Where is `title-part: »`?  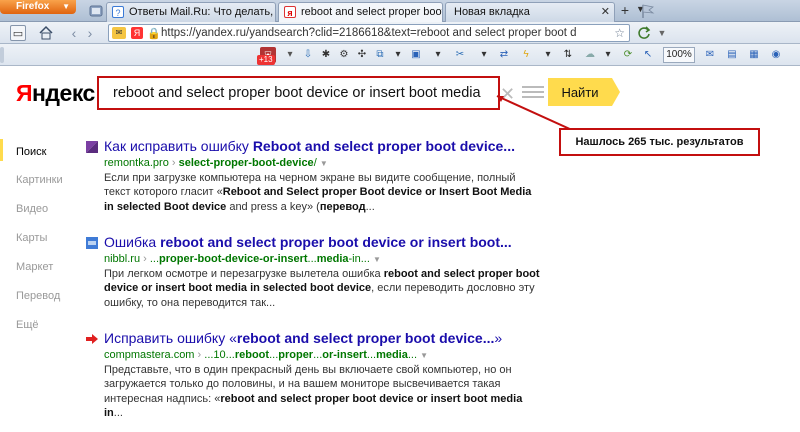 title-part: » is located at coordinates (498, 338).